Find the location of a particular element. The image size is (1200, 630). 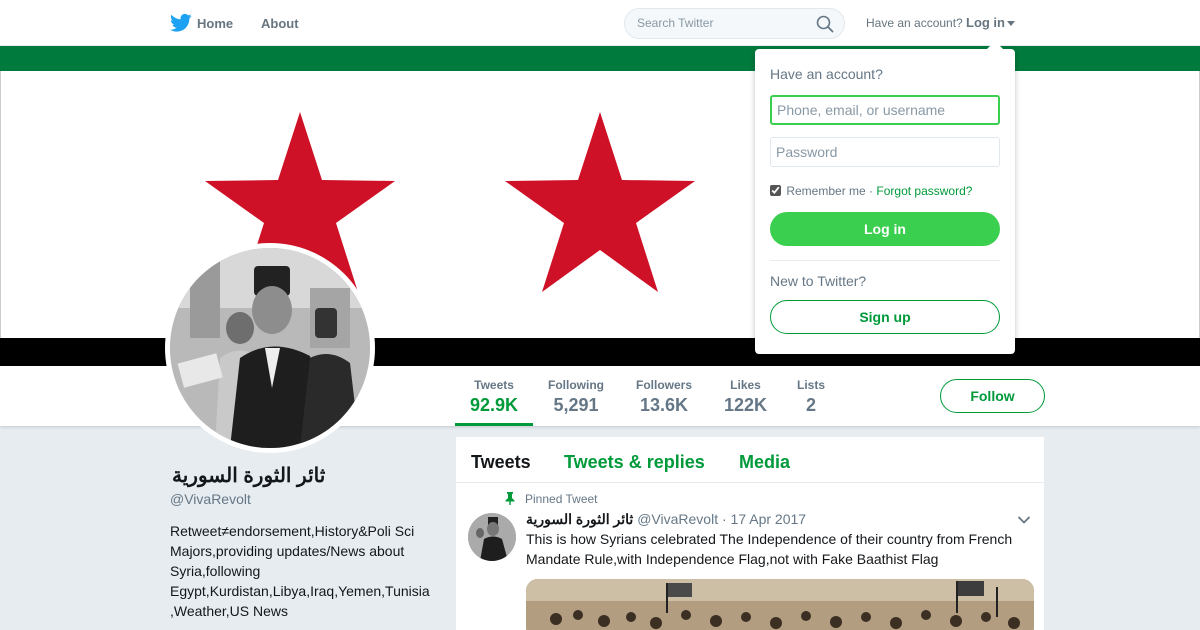

avatar-photo is located at coordinates (270, 348).